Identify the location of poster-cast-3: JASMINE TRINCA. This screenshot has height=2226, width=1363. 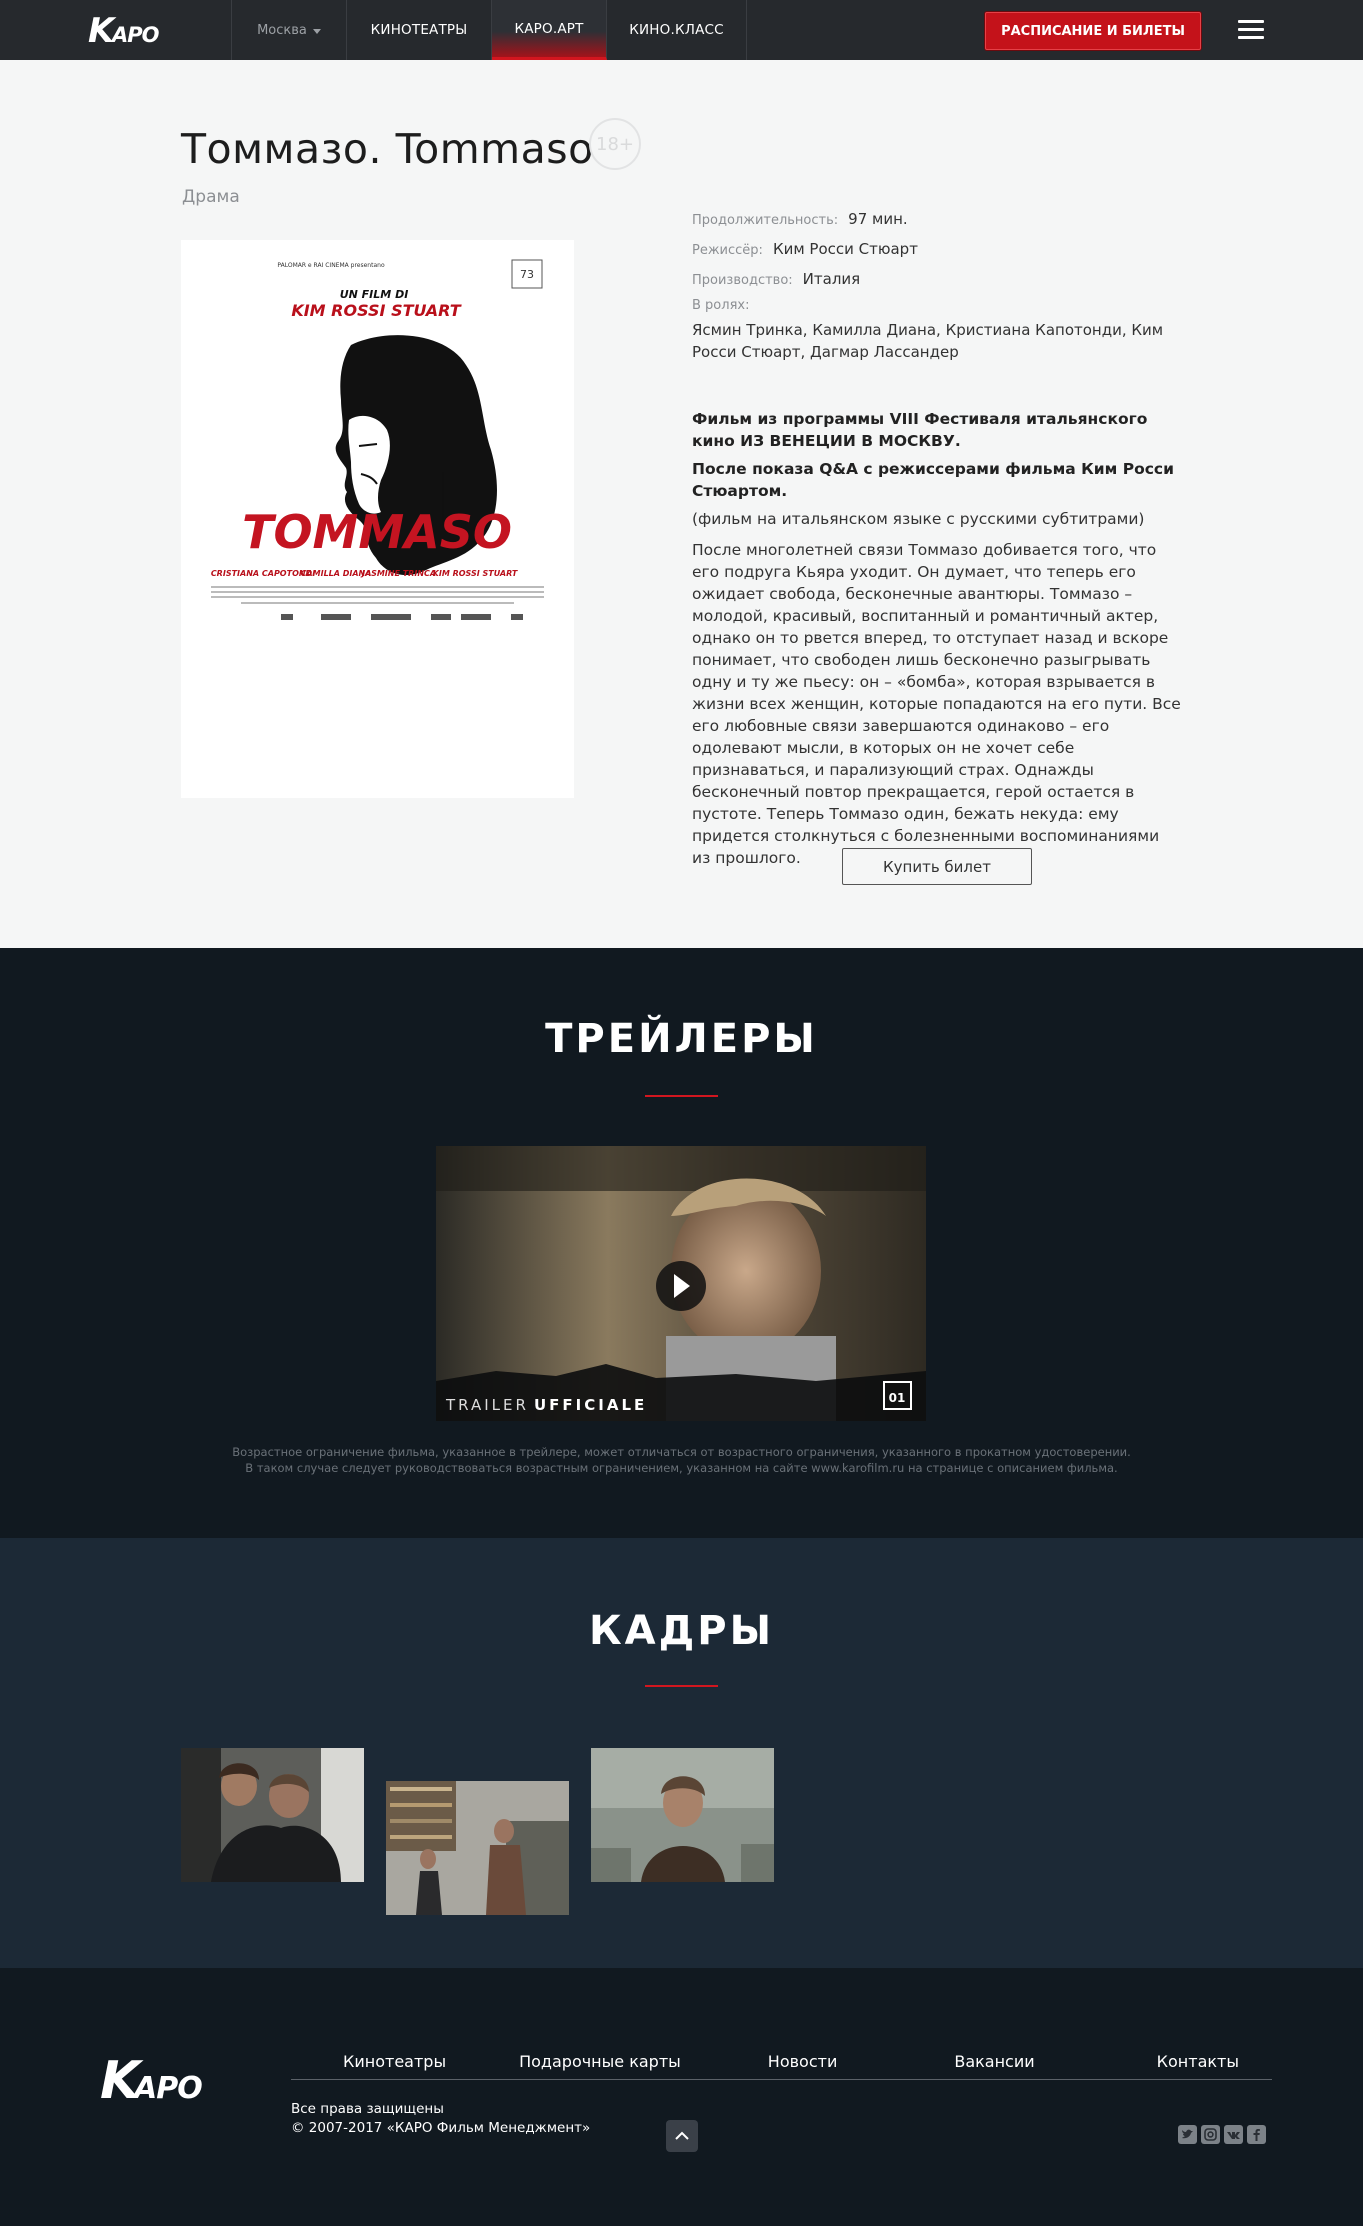
(398, 573).